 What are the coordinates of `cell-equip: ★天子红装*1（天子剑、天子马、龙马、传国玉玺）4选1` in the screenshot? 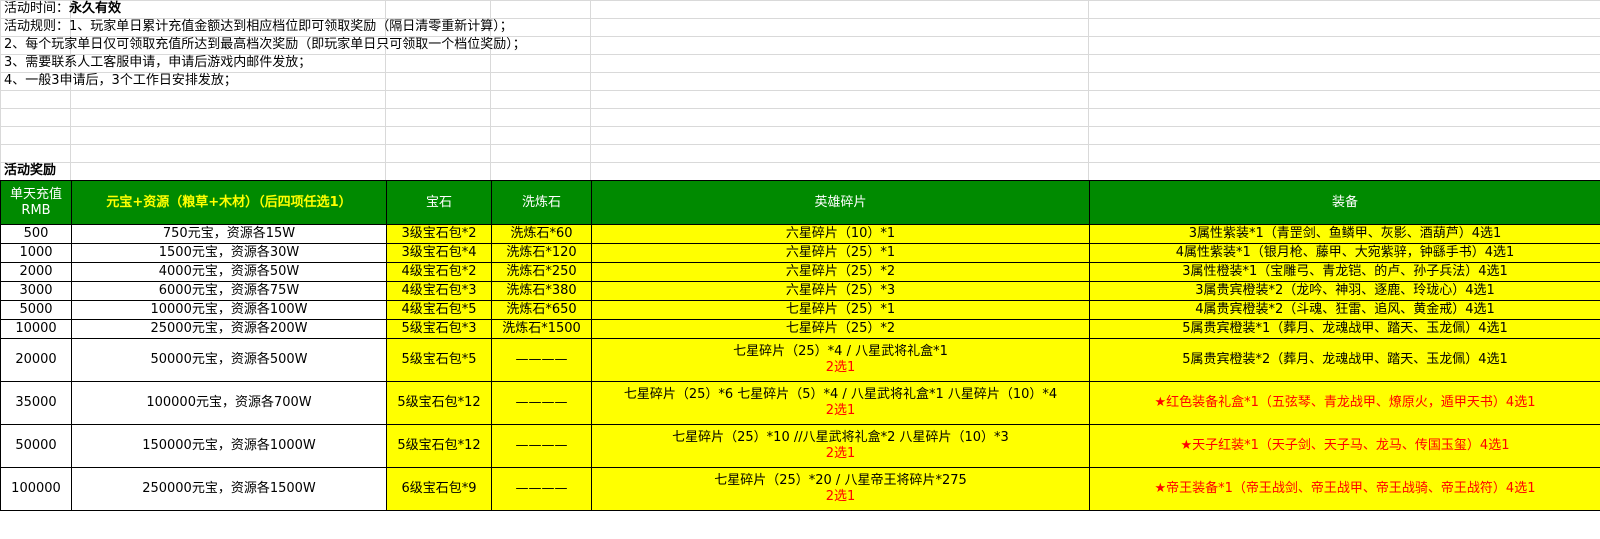 It's located at (1344, 446).